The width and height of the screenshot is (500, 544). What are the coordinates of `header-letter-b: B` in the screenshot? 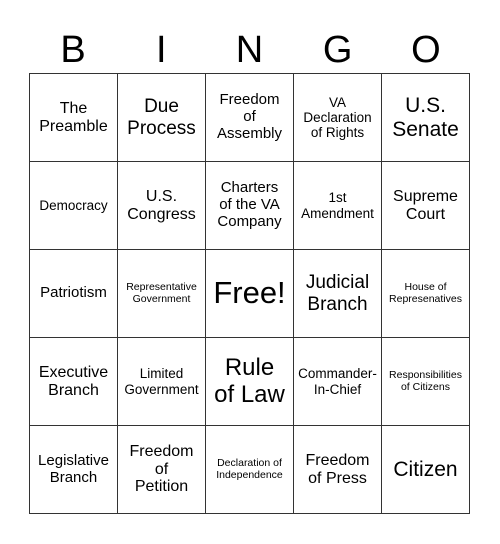 It's located at (73, 50).